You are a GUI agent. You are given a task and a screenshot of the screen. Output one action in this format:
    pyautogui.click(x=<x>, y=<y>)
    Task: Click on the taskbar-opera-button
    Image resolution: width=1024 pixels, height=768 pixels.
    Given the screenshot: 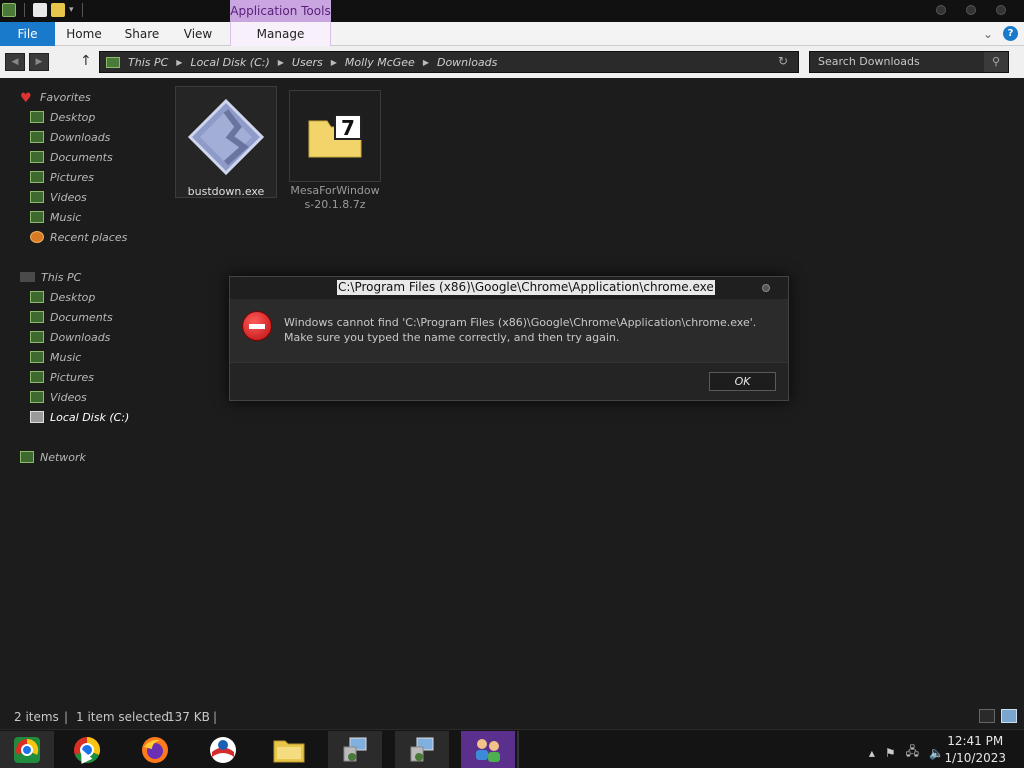 What is the action you would take?
    pyautogui.click(x=223, y=749)
    